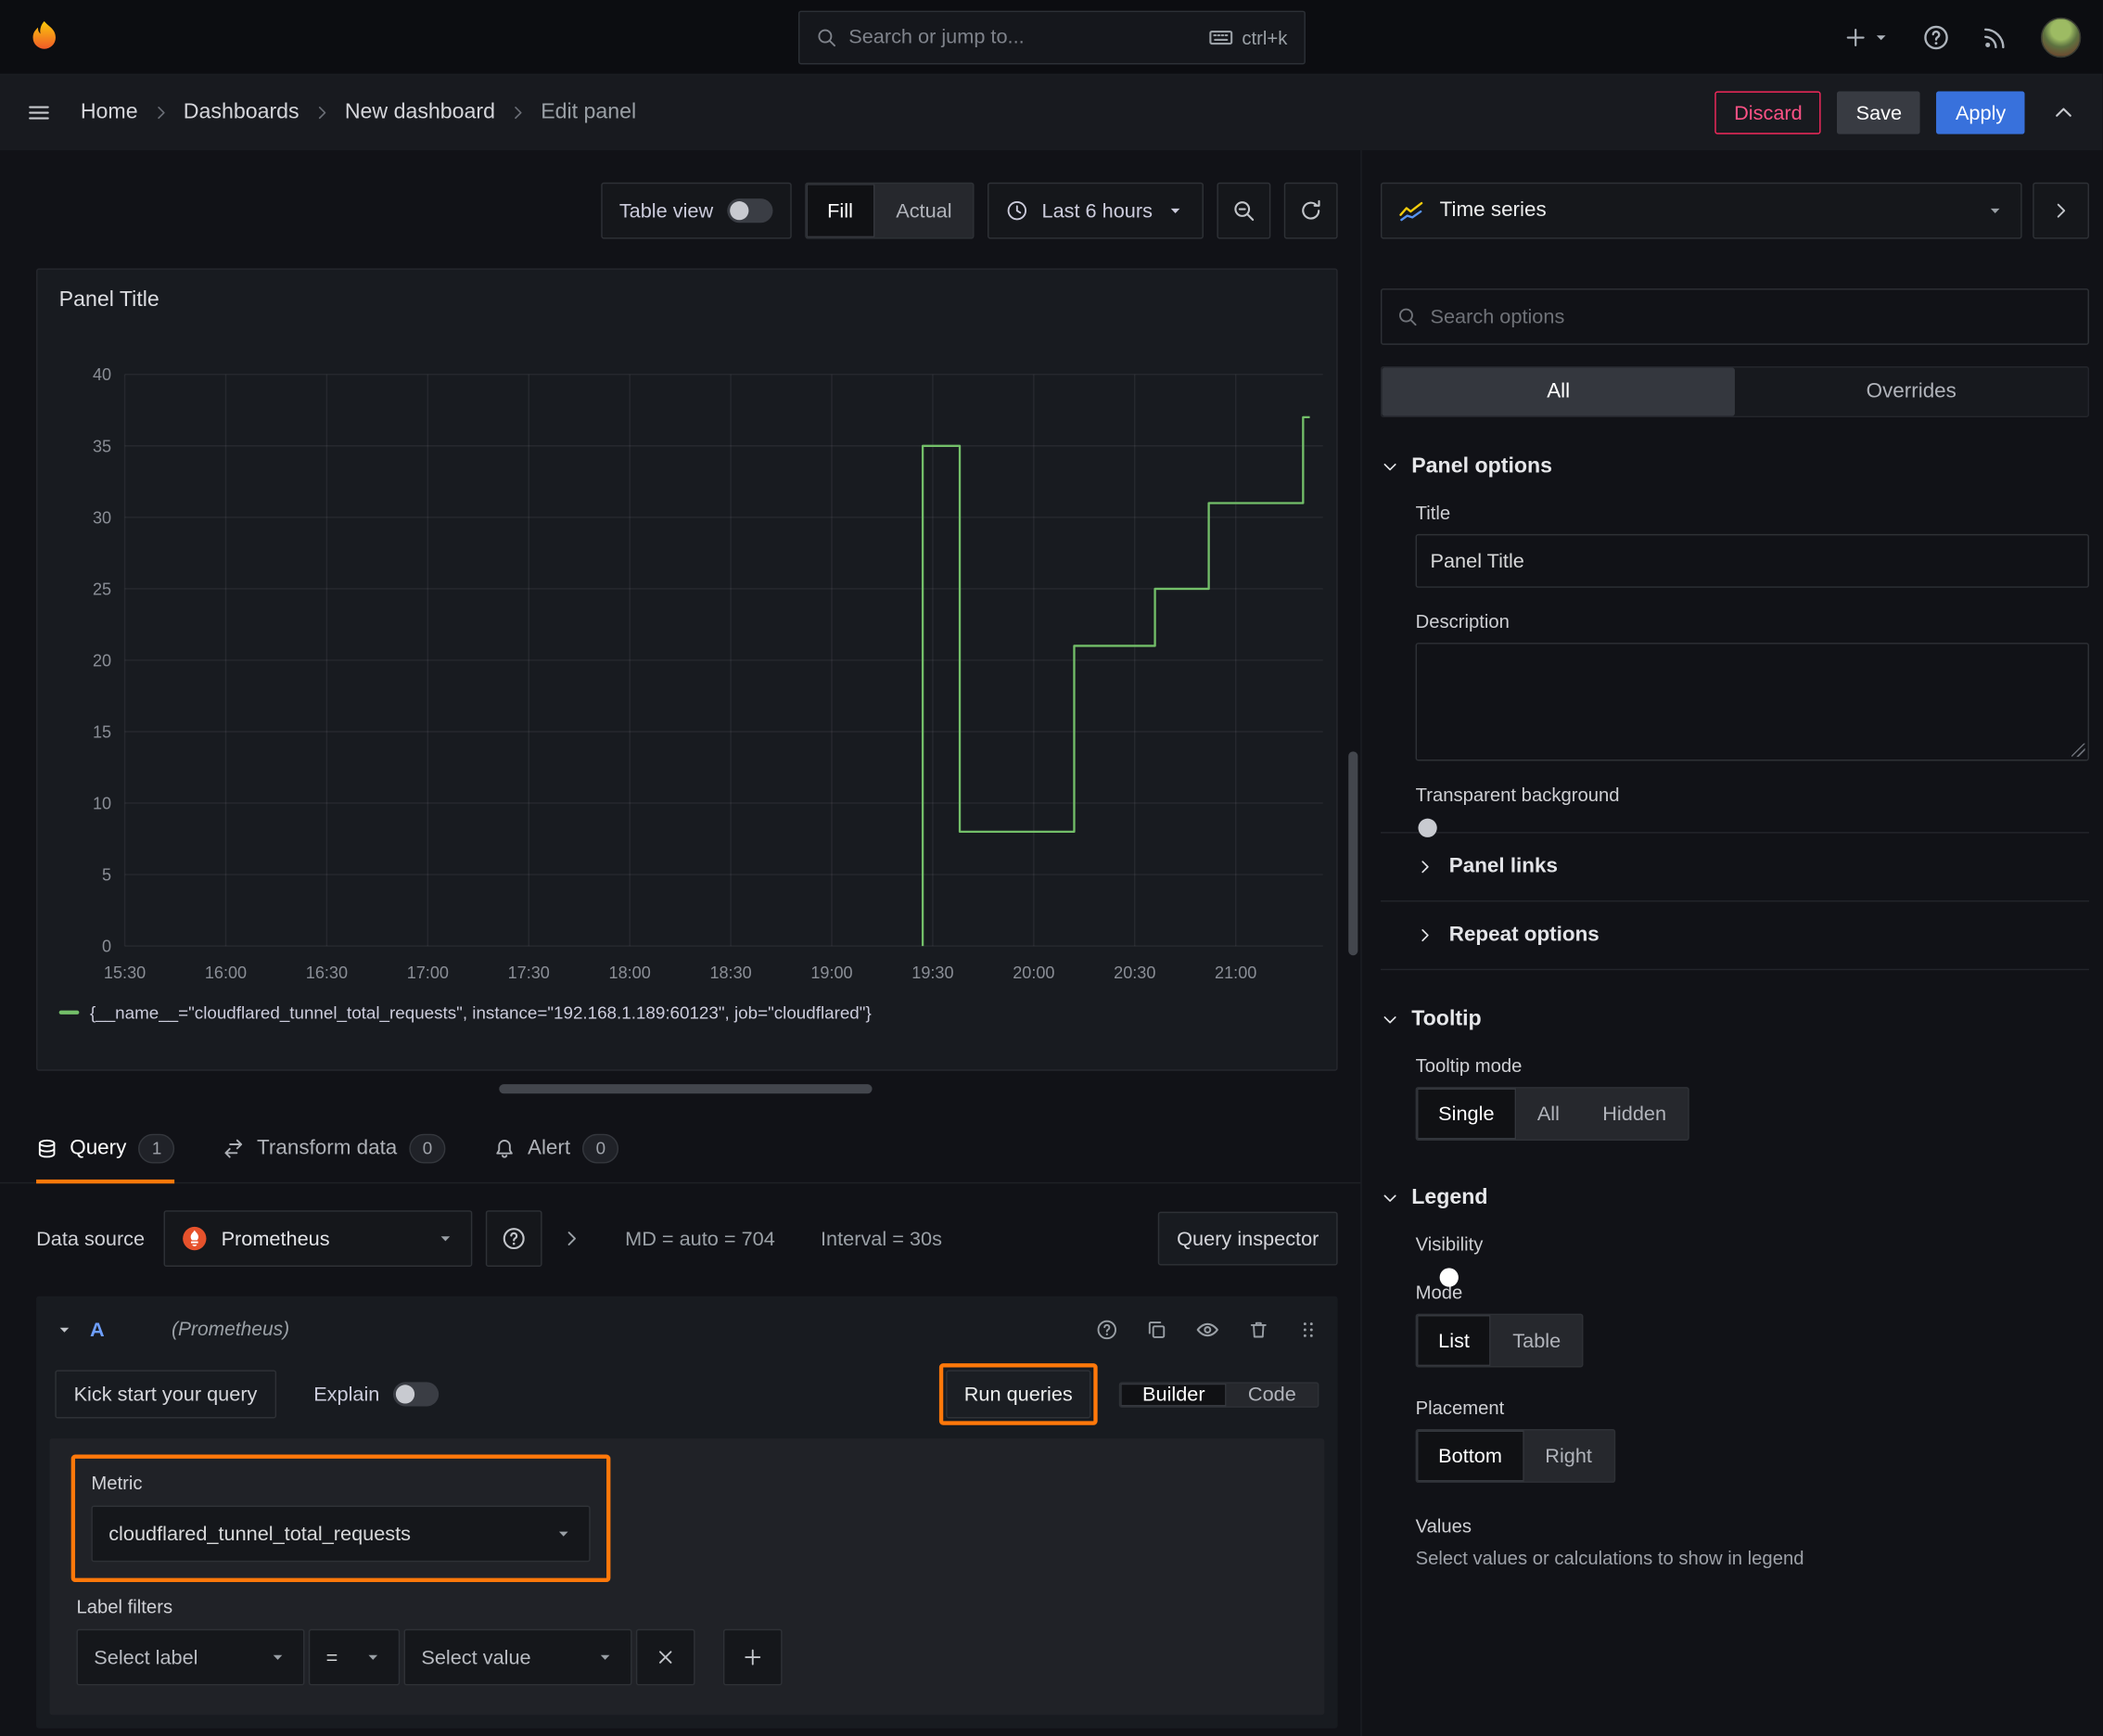 Image resolution: width=2103 pixels, height=1736 pixels. Describe the element at coordinates (2061, 37) in the screenshot. I see `user-avatar` at that location.